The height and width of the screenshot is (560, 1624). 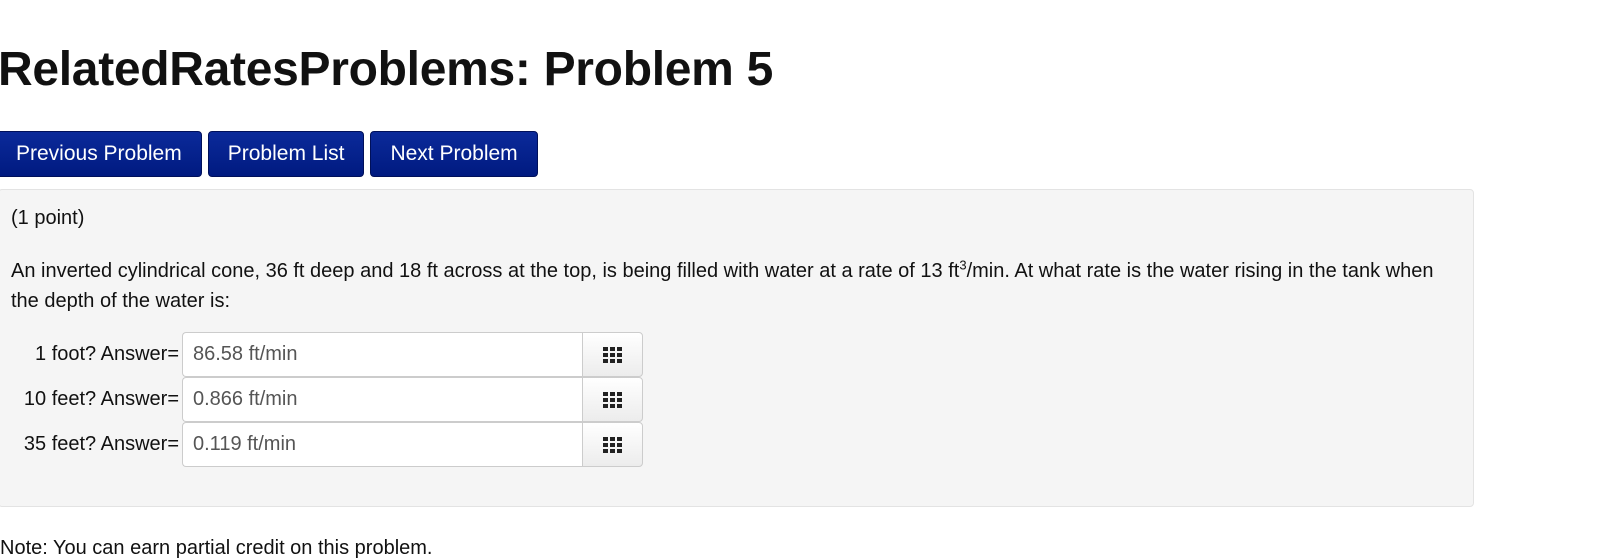 I want to click on statement-exponent: 3, so click(x=963, y=265).